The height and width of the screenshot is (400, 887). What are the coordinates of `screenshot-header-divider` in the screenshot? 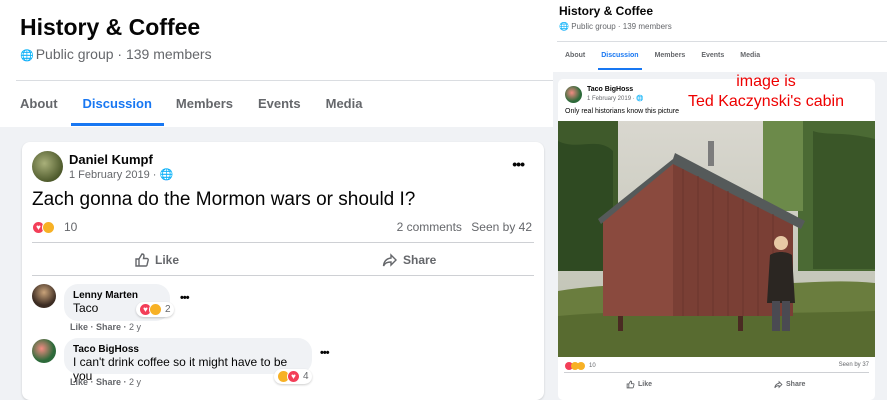 It's located at (722, 41).